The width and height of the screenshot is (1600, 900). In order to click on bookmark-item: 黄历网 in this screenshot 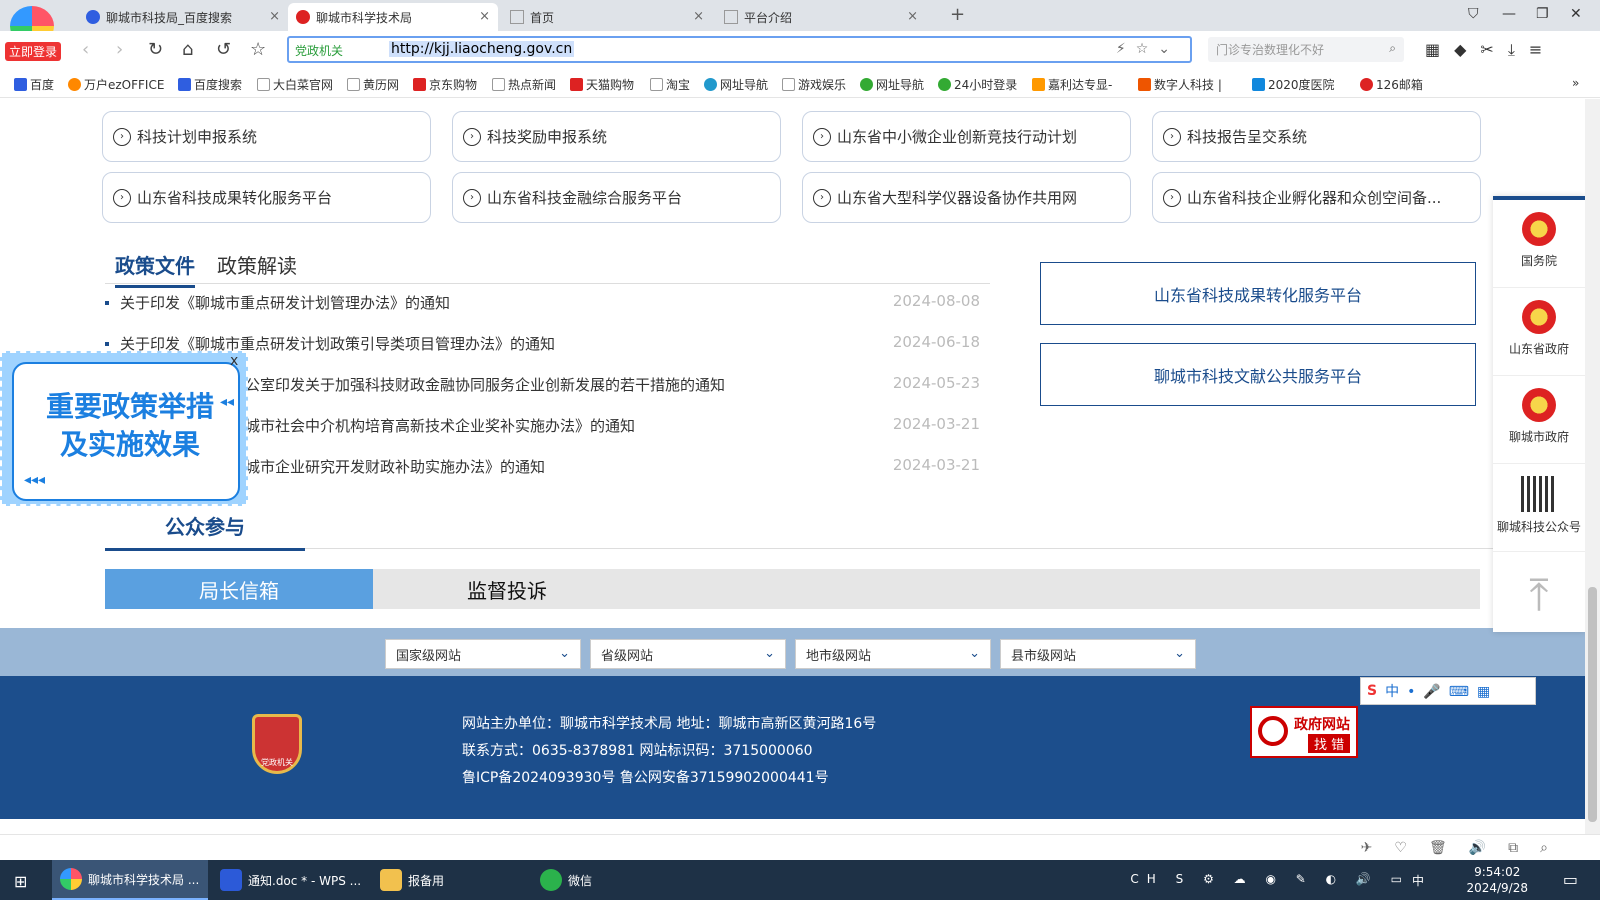, I will do `click(373, 84)`.